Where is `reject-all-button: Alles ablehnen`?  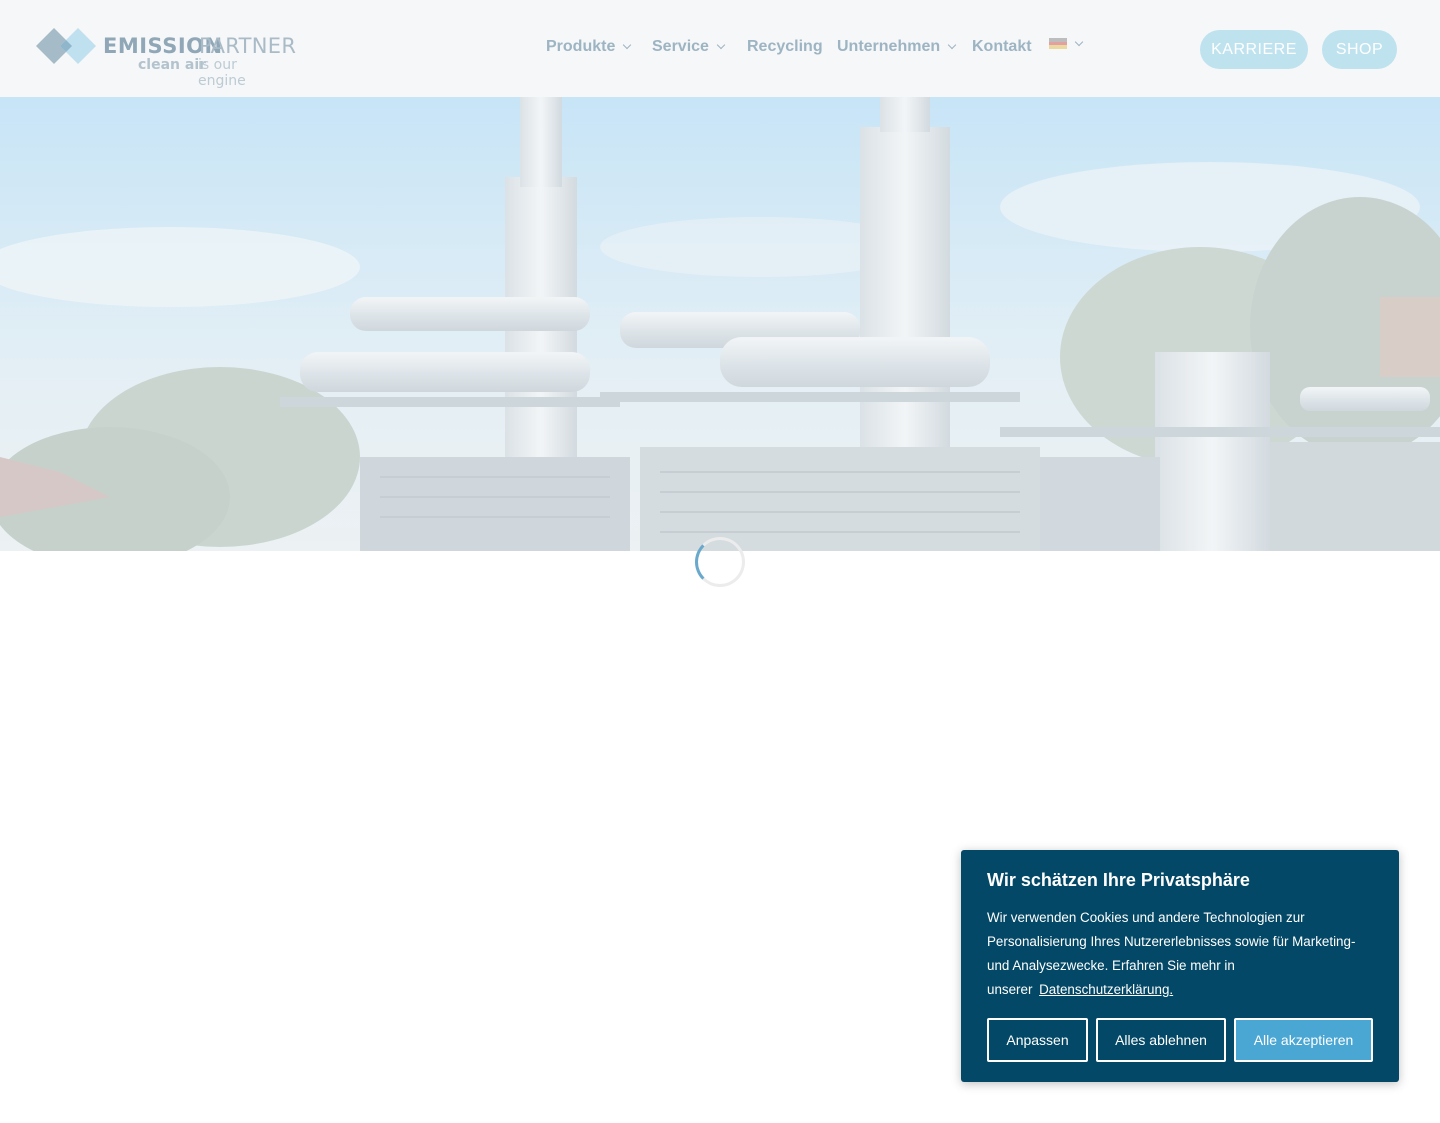
reject-all-button: Alles ablehnen is located at coordinates (1161, 1040).